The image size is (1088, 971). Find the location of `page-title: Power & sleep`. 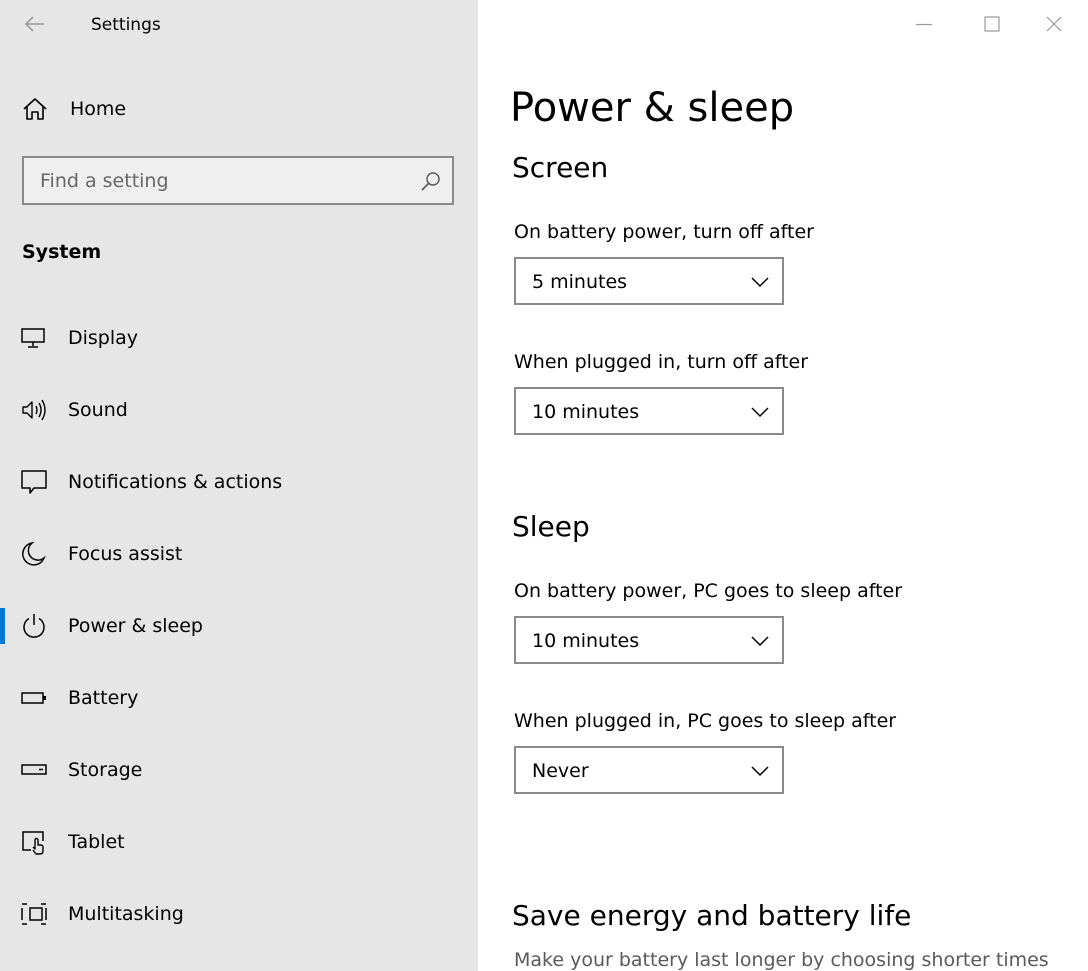

page-title: Power & sleep is located at coordinates (652, 108).